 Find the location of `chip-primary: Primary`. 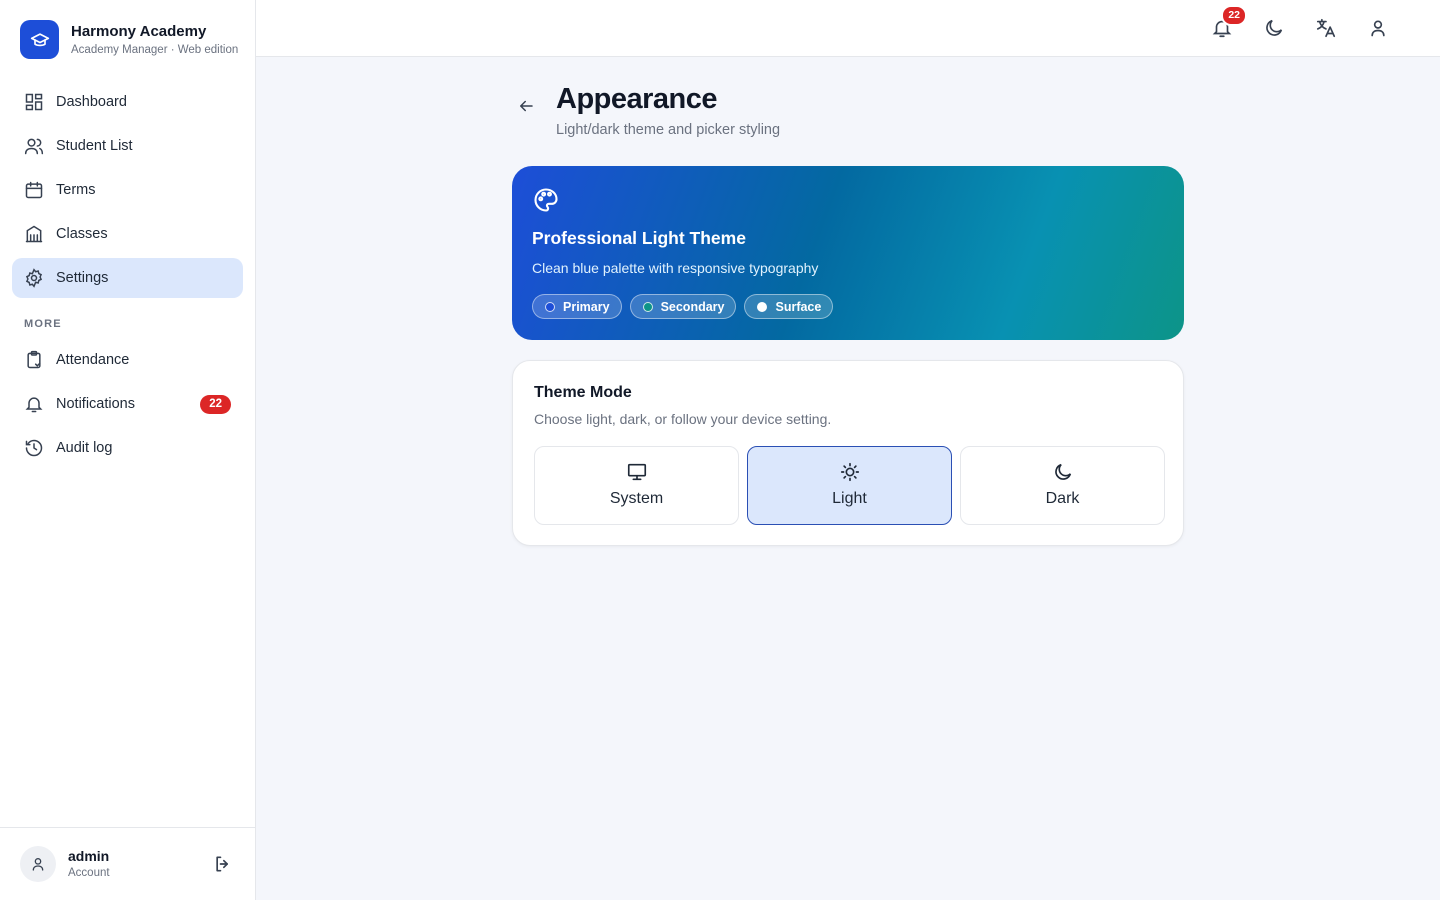

chip-primary: Primary is located at coordinates (577, 306).